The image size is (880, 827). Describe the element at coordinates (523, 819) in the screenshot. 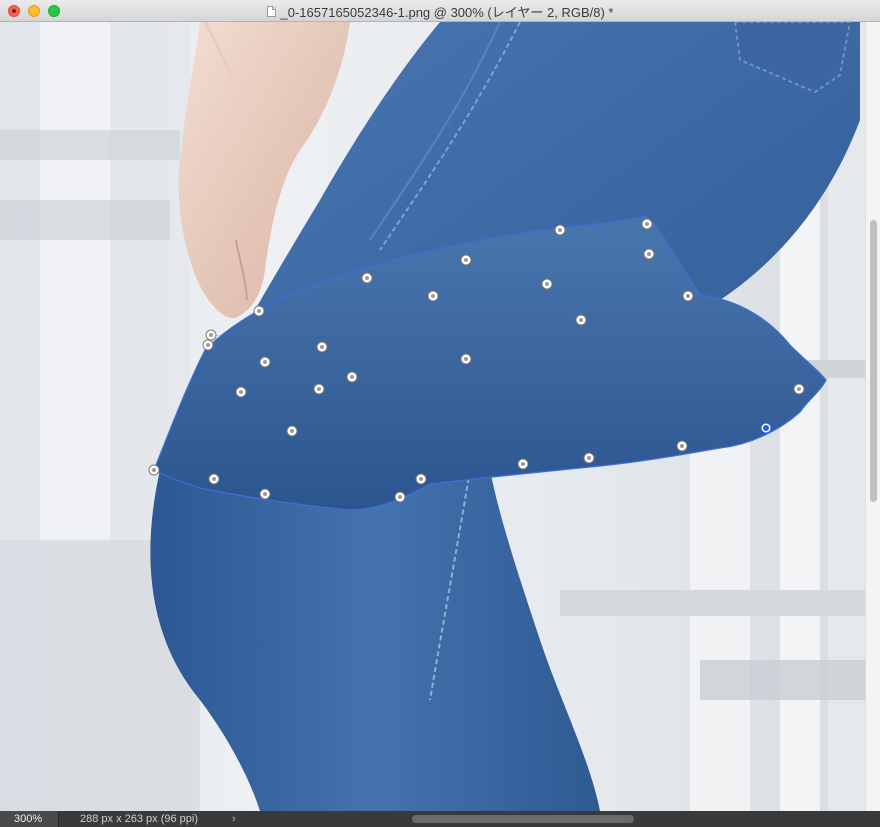

I see `horizontal-scroll-thumb` at that location.